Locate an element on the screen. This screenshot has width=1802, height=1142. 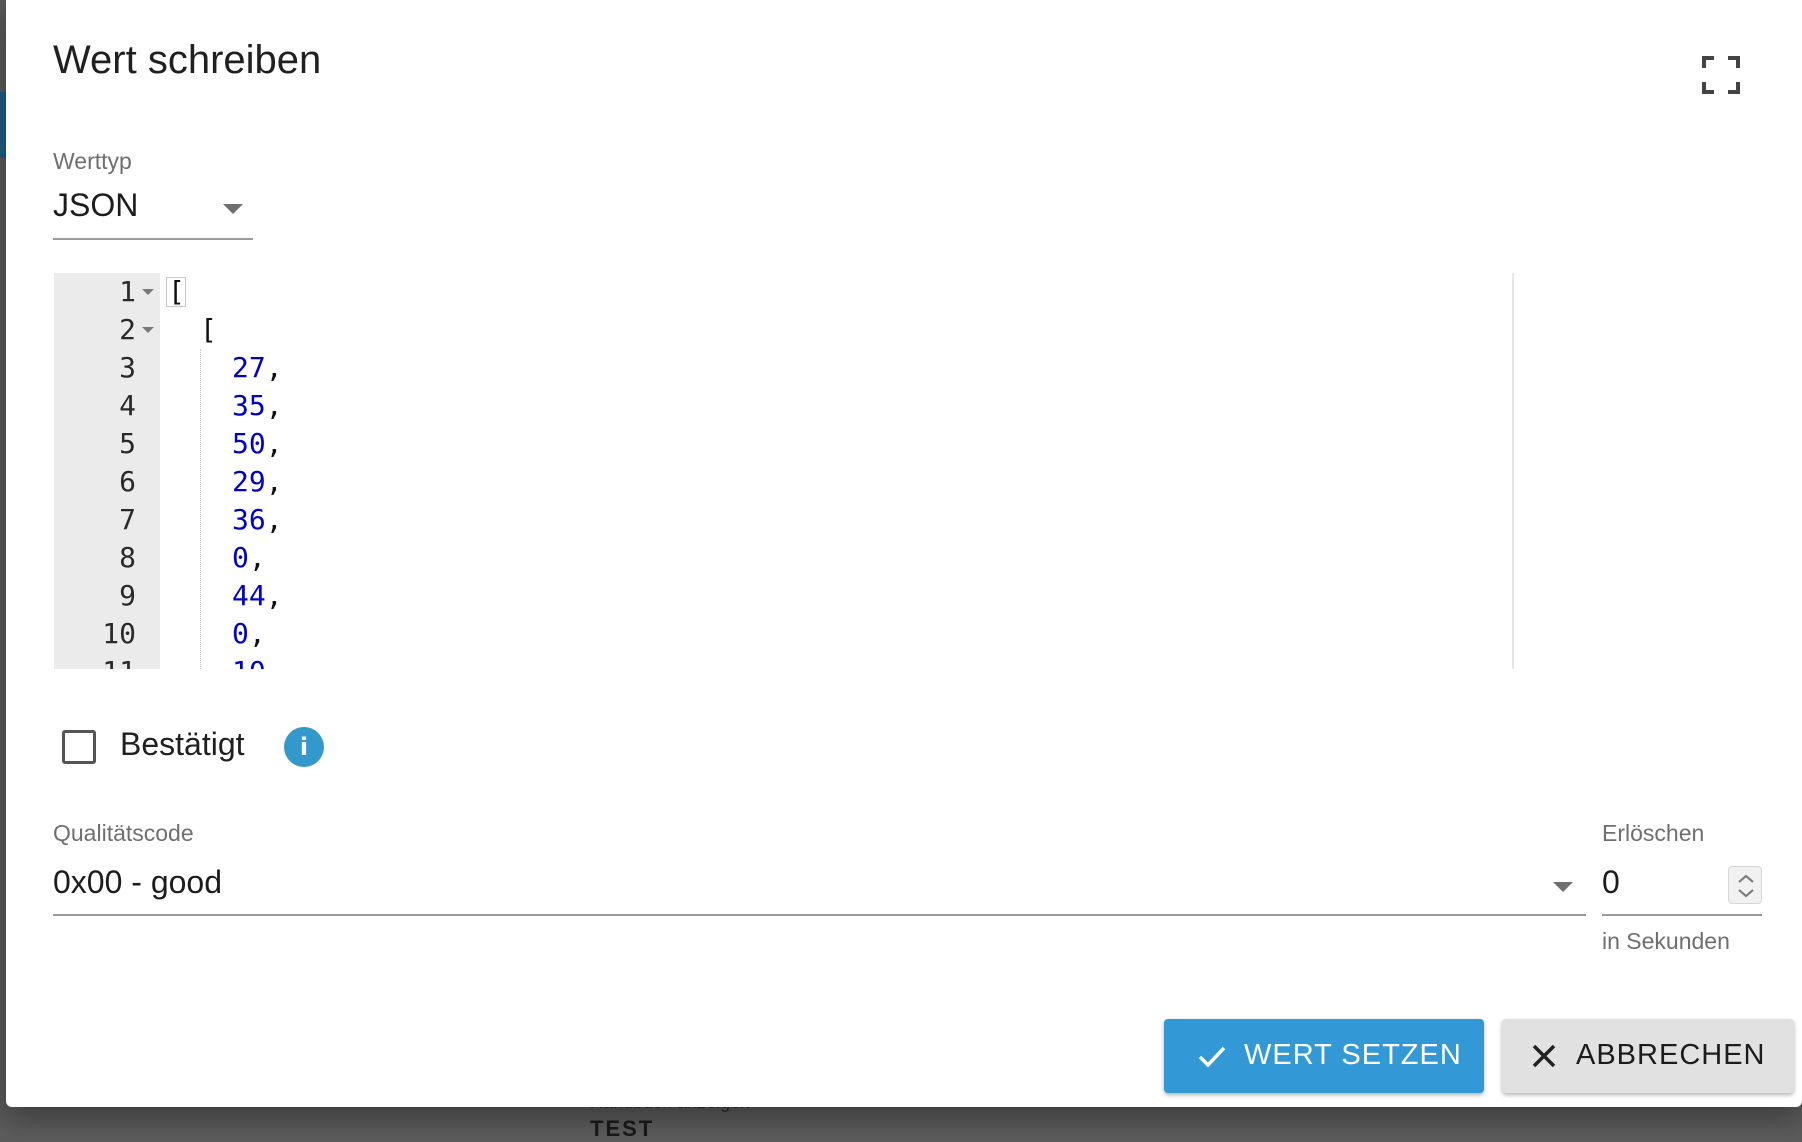
code-text: 10, is located at coordinates (257, 661).